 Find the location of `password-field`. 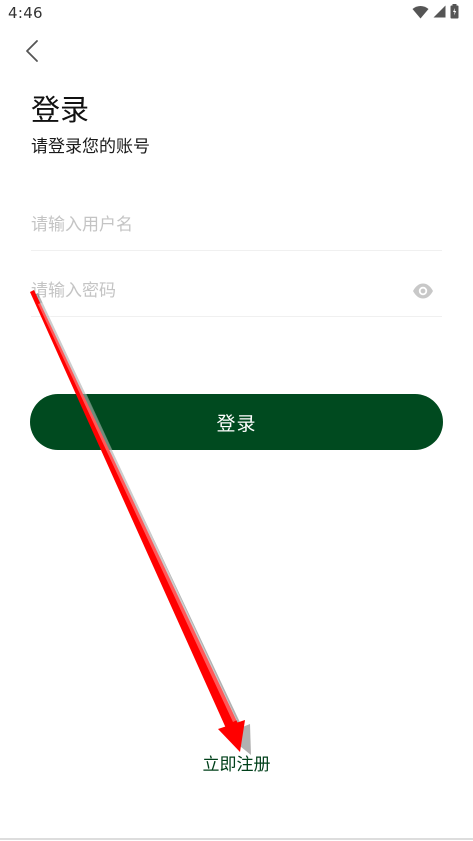

password-field is located at coordinates (236, 292).